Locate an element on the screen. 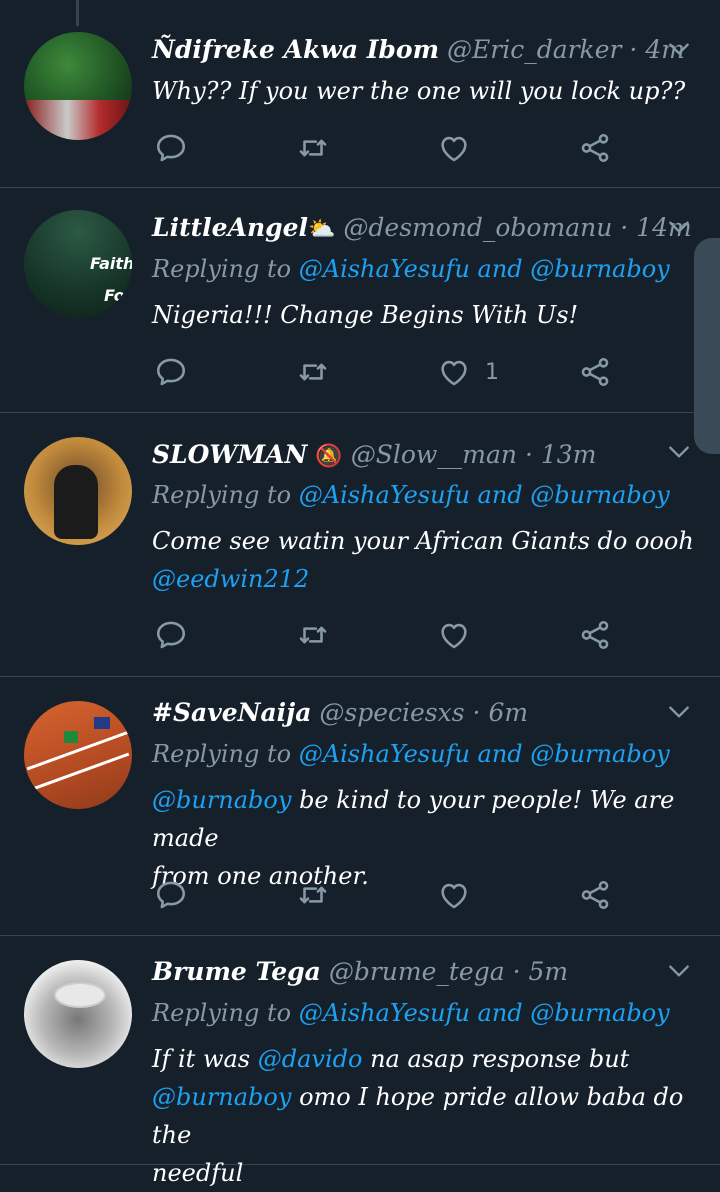 Image resolution: width=720 pixels, height=1192 pixels. like-count: 1 is located at coordinates (492, 372).